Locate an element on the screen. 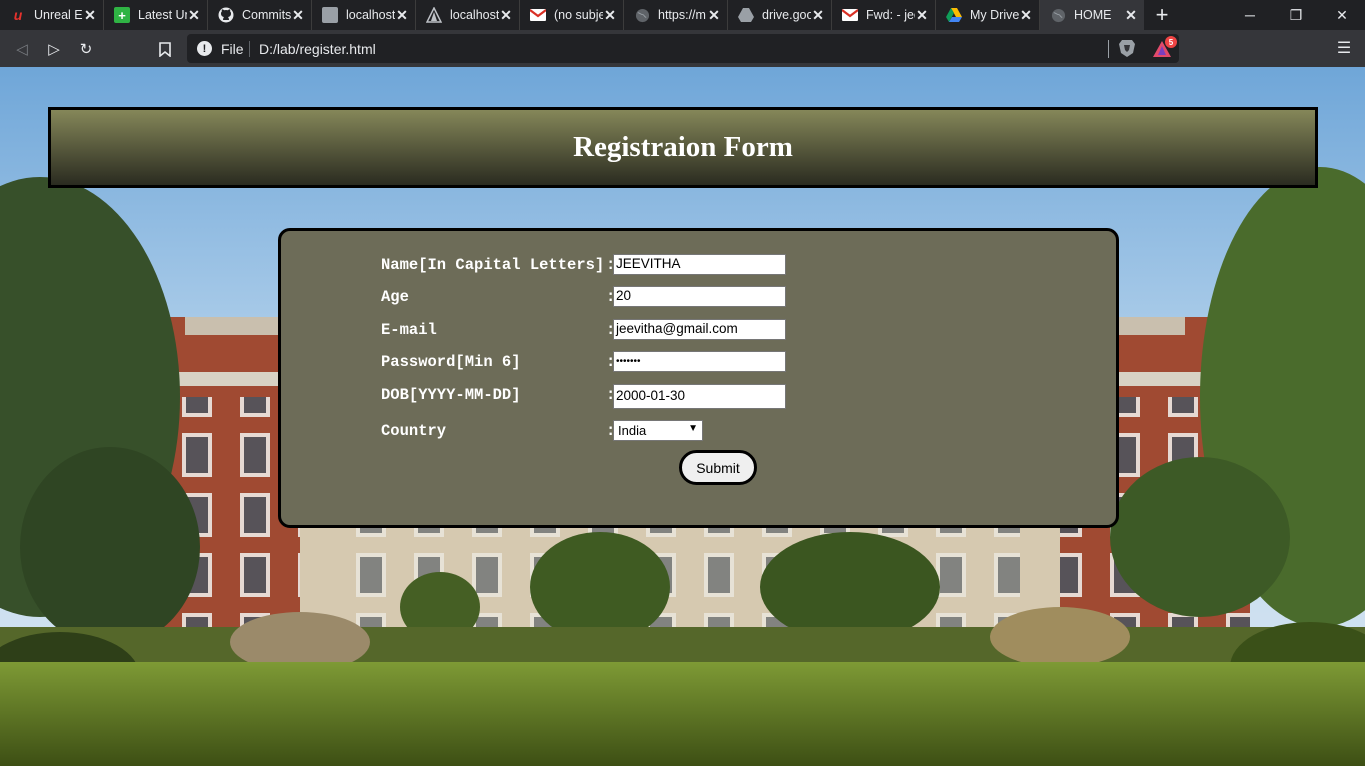 Image resolution: width=1365 pixels, height=766 pixels. tab-latest: + Latest Un ✕ is located at coordinates (156, 15).